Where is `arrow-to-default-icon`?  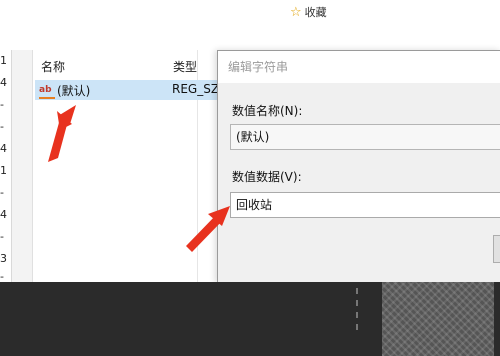
arrow-to-default-icon is located at coordinates (62, 133).